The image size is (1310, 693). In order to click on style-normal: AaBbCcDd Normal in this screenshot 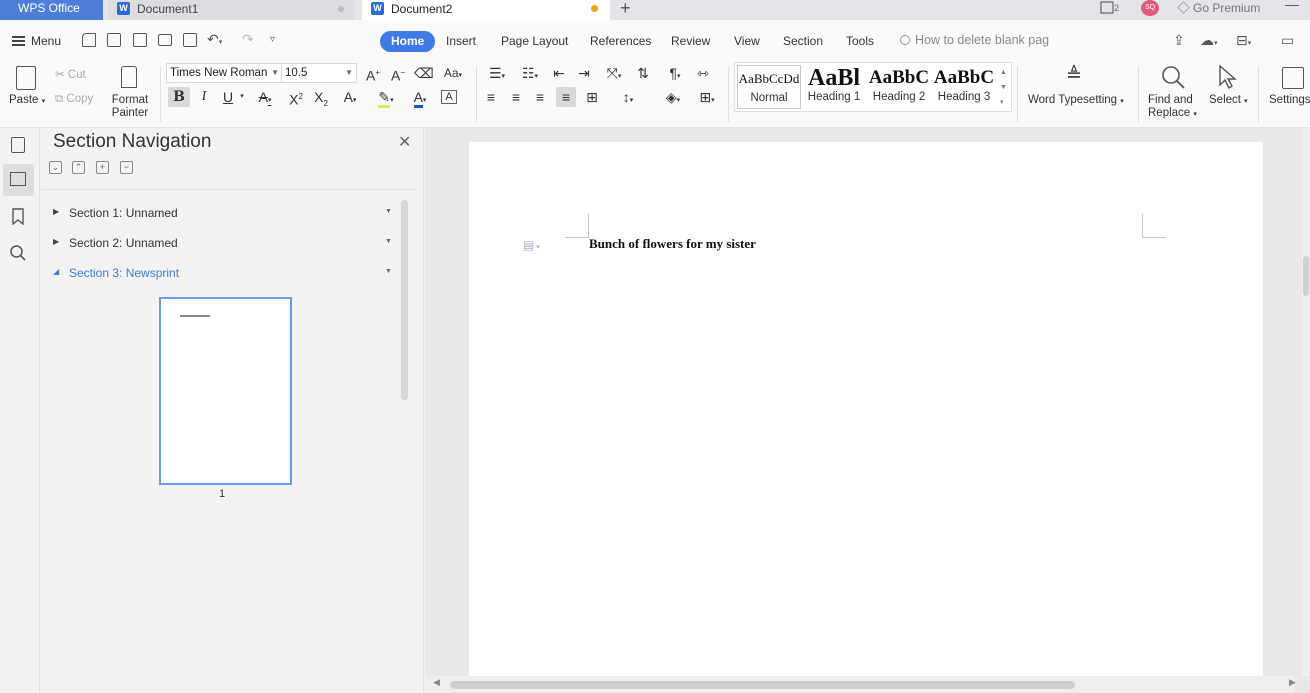, I will do `click(769, 87)`.